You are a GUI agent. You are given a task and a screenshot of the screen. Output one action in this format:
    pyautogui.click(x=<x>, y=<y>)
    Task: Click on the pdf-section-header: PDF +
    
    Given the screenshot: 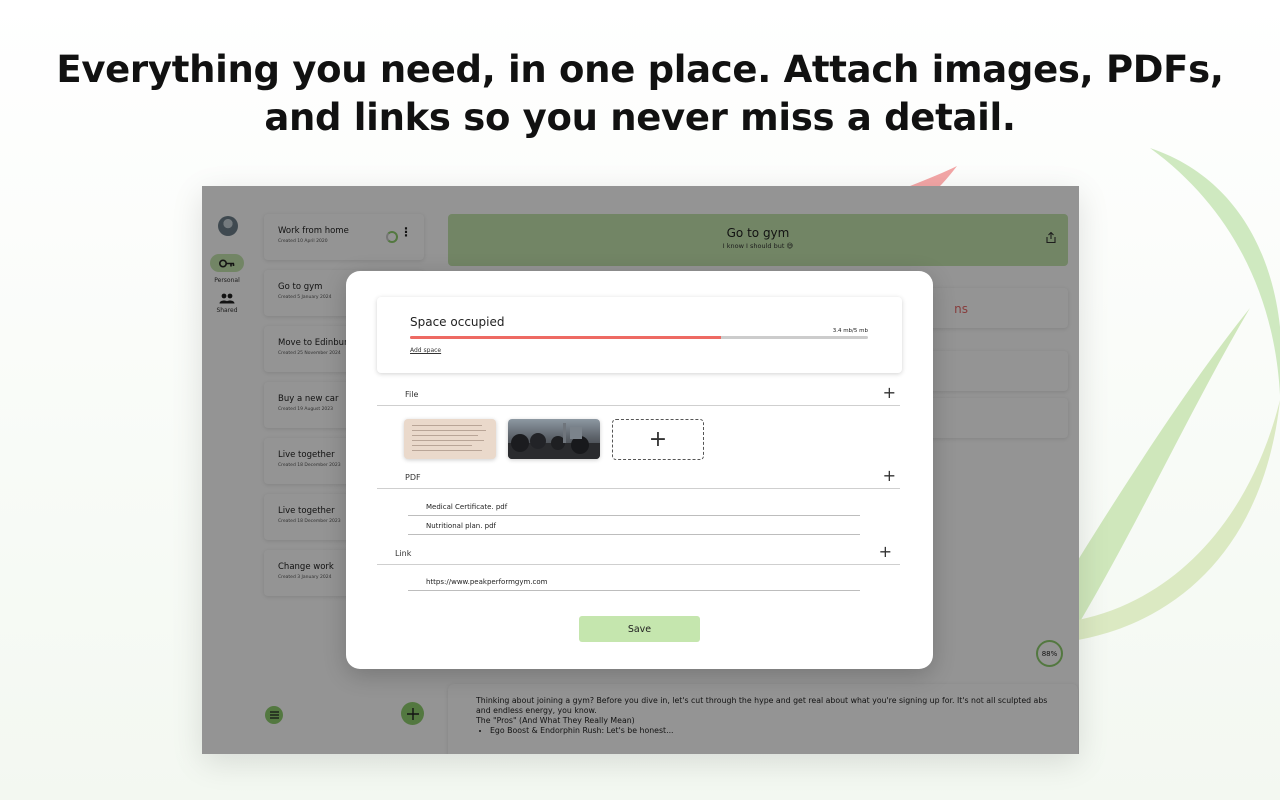 What is the action you would take?
    pyautogui.click(x=638, y=478)
    